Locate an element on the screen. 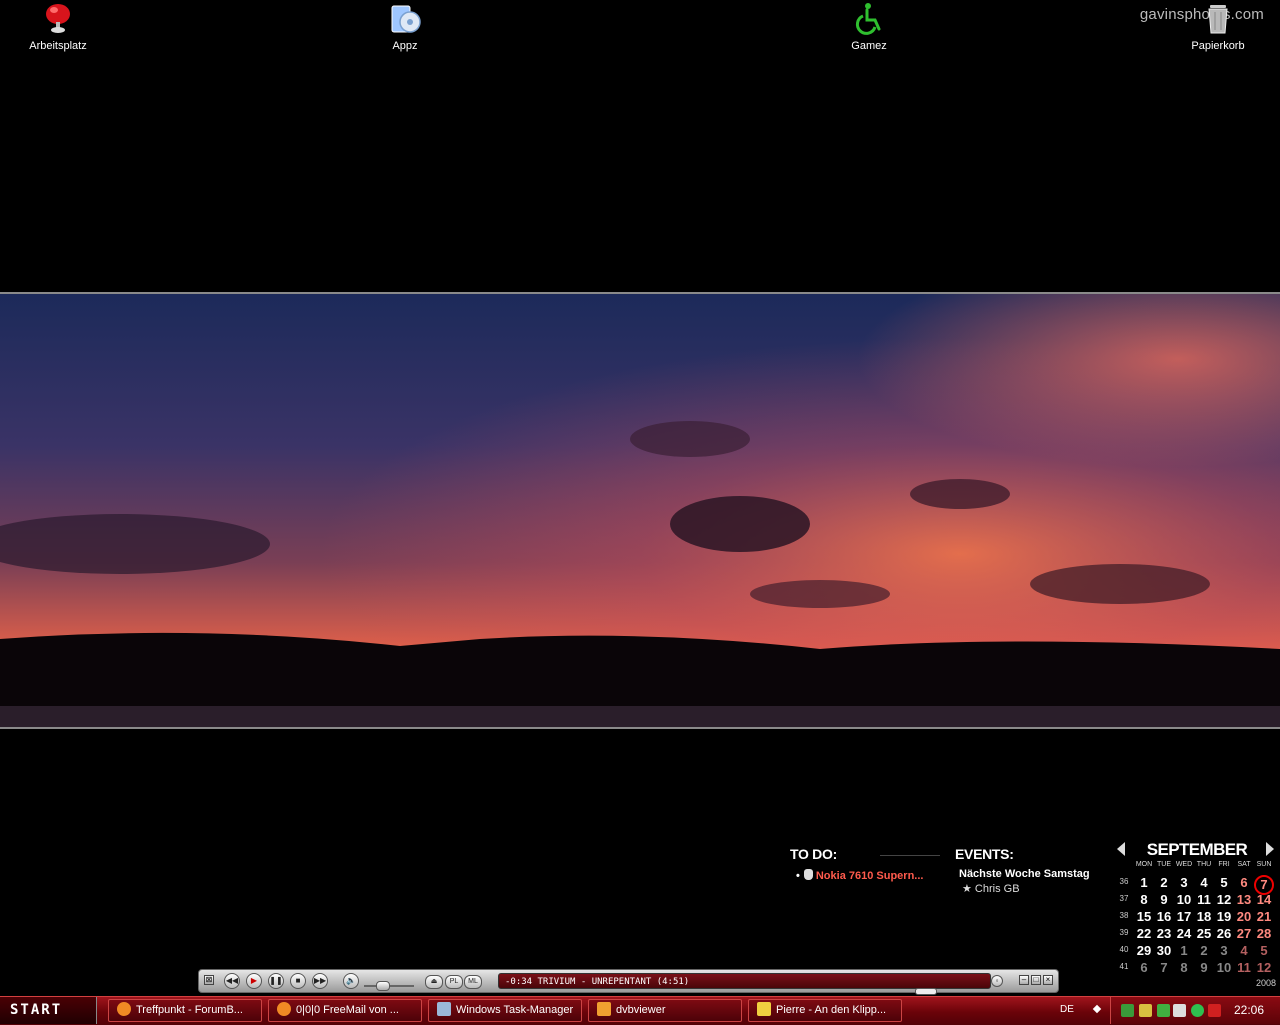  calendar-year: 2008 is located at coordinates (1265, 983).